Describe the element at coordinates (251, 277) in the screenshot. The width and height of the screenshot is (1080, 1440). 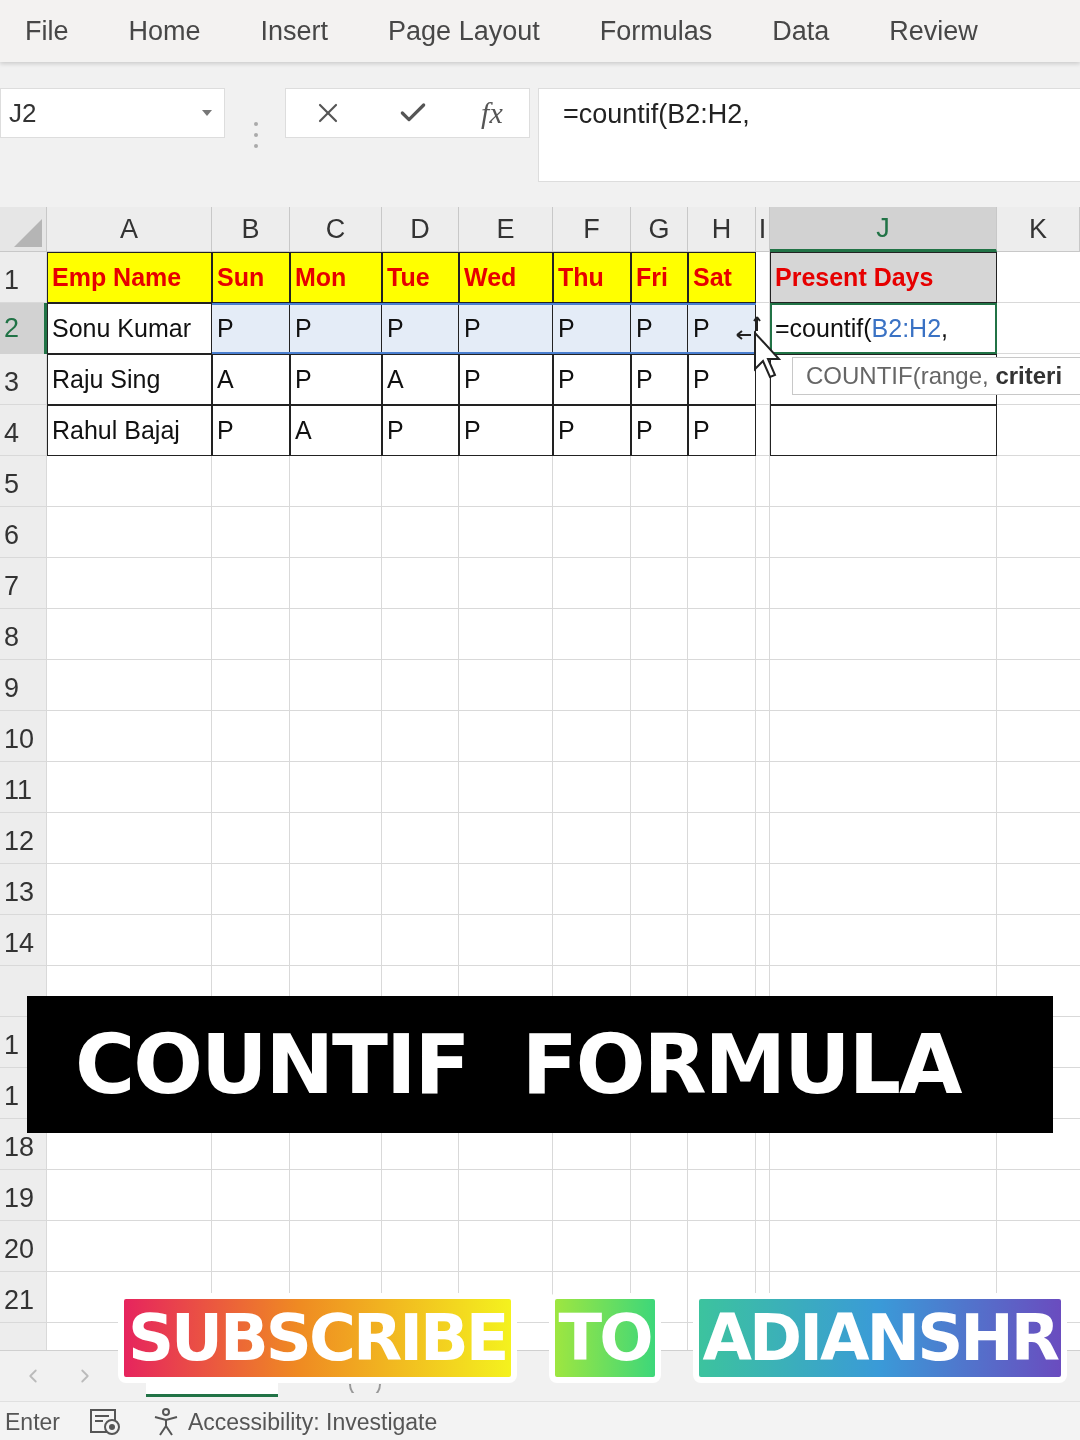
I see `header-cell: Sun` at that location.